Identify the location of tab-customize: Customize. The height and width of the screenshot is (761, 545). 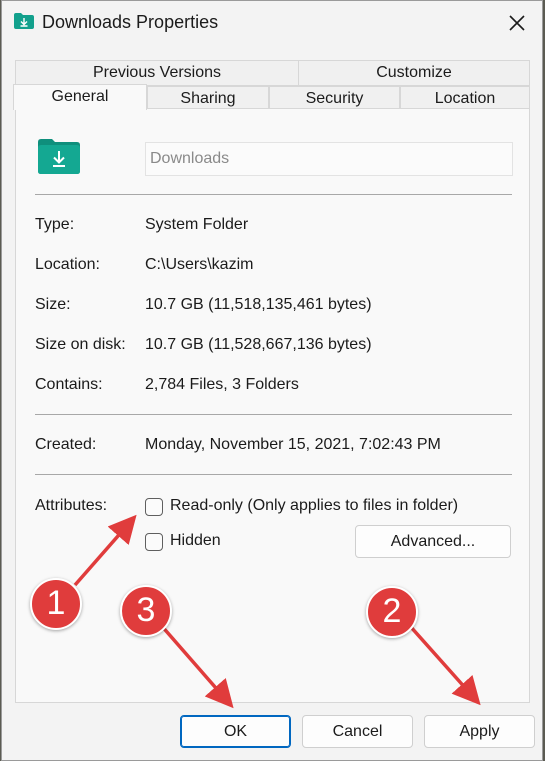
(414, 73).